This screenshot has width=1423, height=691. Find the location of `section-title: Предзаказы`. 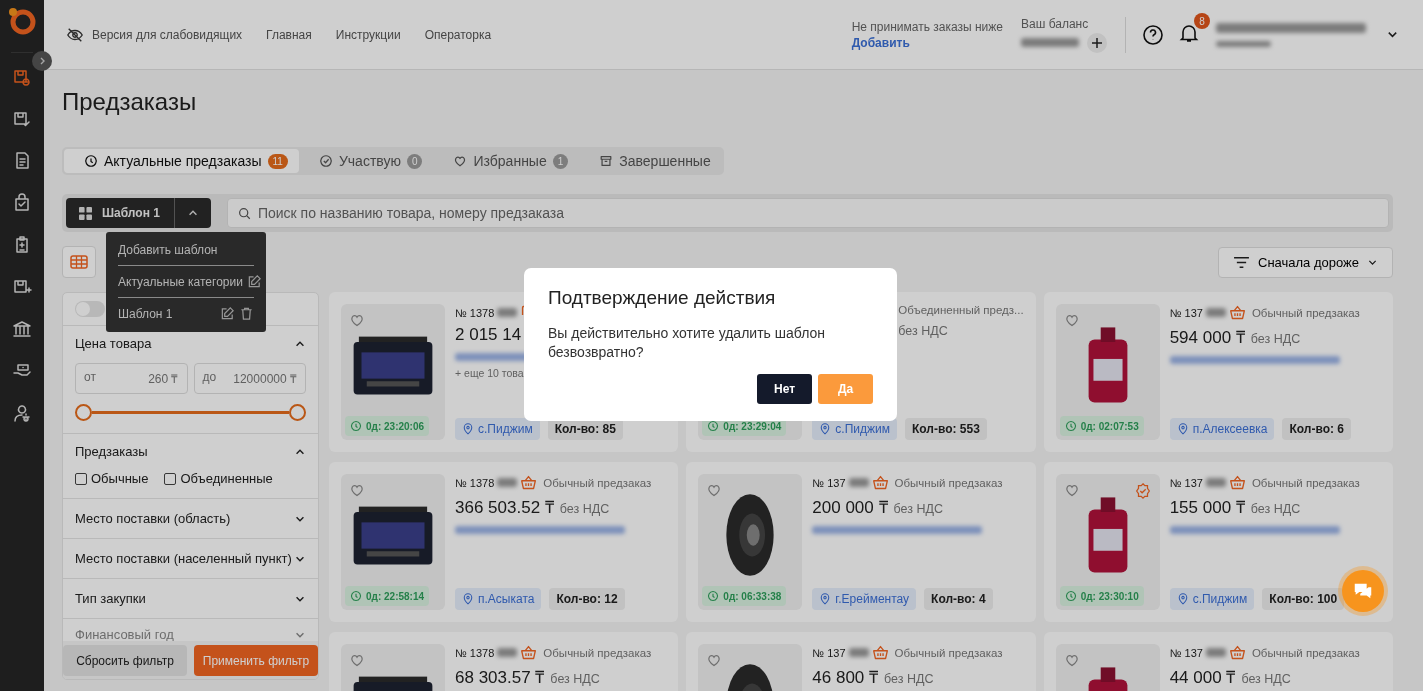

section-title: Предзаказы is located at coordinates (111, 451).